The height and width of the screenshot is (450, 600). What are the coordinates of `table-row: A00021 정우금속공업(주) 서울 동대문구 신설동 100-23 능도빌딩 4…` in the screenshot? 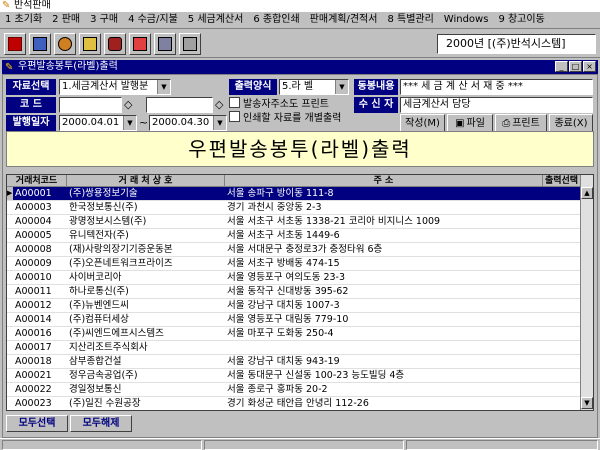 It's located at (294, 376).